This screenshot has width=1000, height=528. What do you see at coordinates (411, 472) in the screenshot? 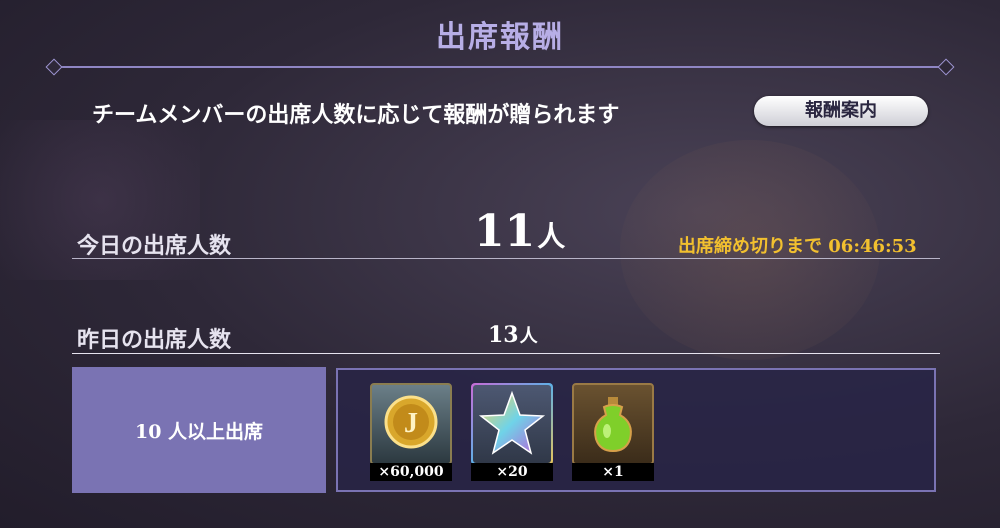
I see `reward-quantity: ×60,000` at bounding box center [411, 472].